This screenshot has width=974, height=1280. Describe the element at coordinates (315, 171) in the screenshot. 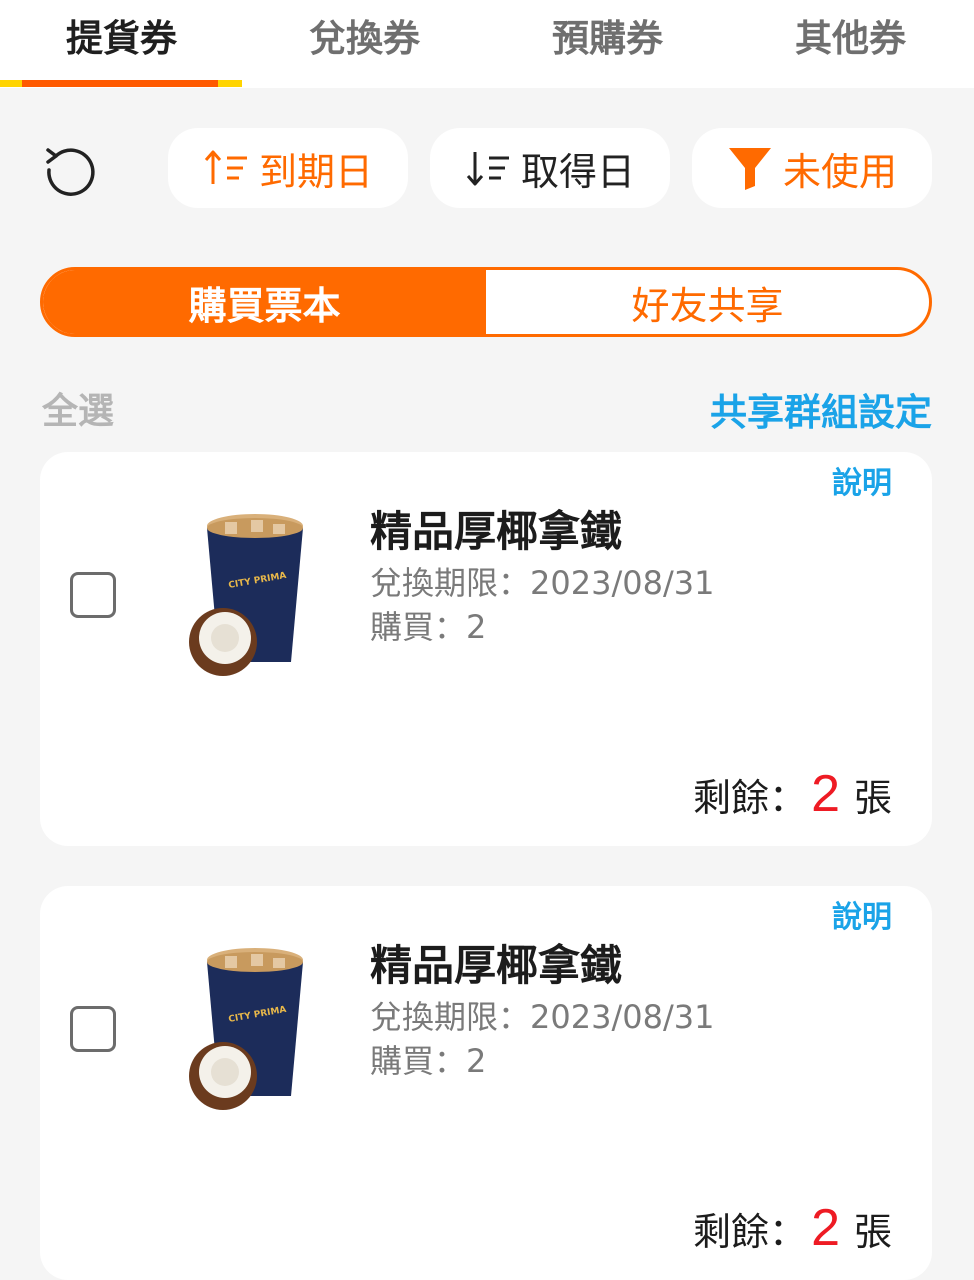

I see `sort-expire-label: 到期日` at that location.